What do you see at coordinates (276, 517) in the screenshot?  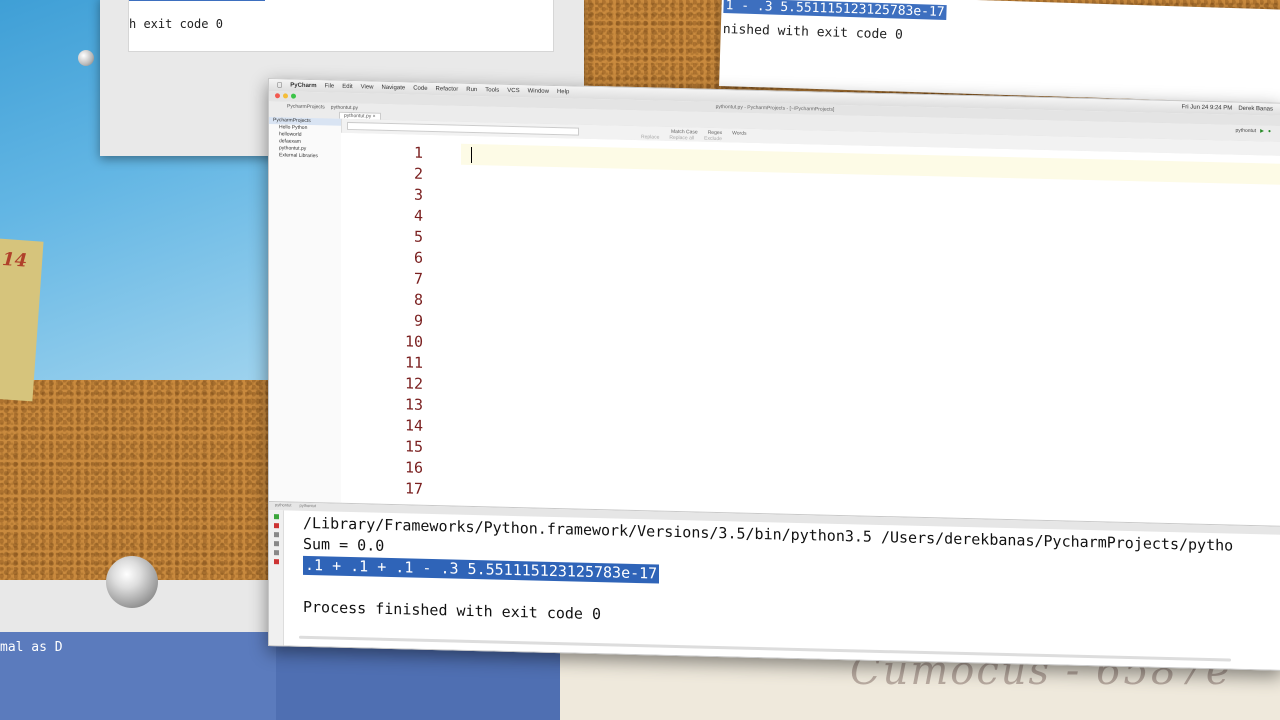 I see `rerun-icon` at bounding box center [276, 517].